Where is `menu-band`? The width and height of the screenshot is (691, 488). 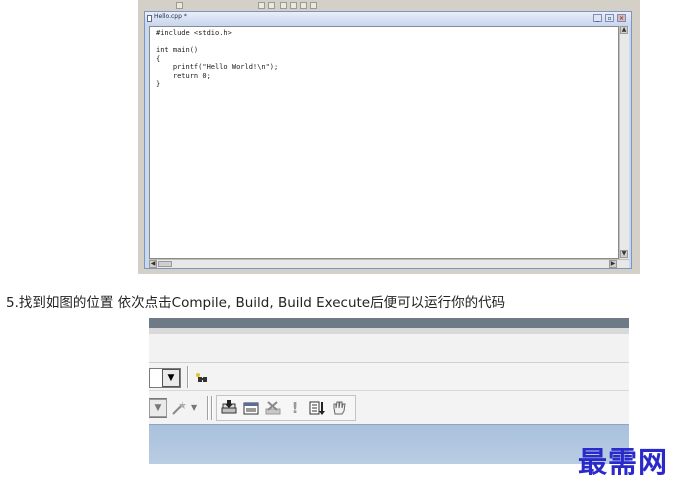 menu-band is located at coordinates (389, 331).